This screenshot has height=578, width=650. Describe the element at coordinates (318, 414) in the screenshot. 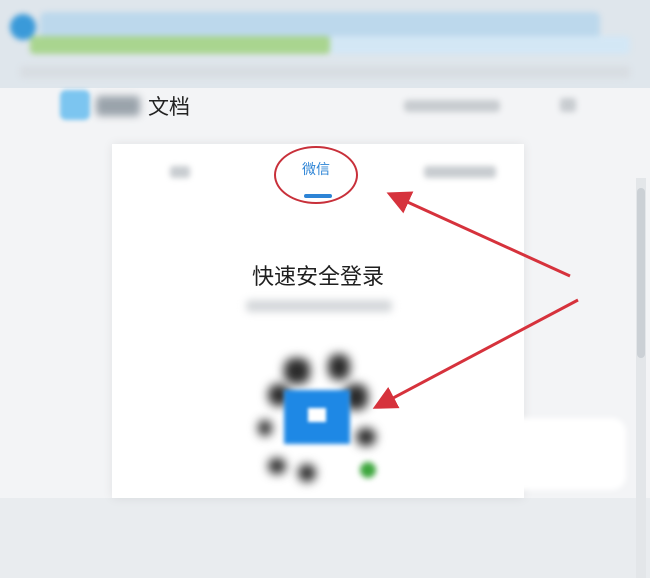

I see `qr-code-icon` at that location.